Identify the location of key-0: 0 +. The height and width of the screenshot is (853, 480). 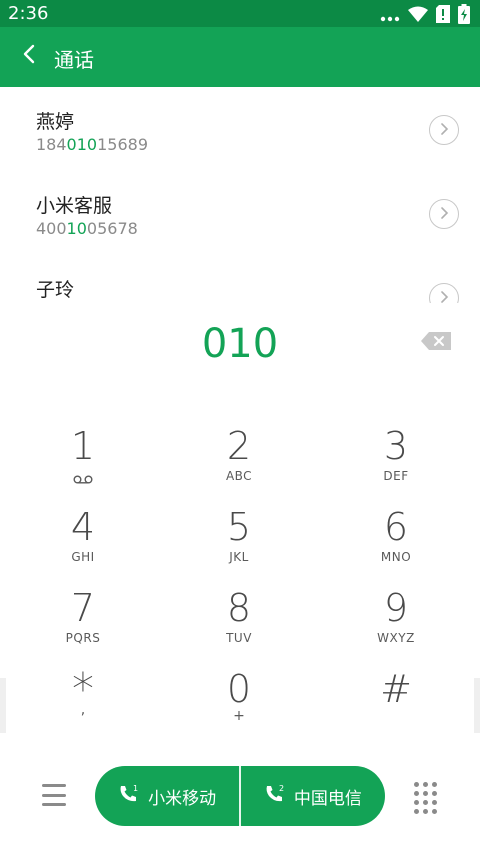
(239, 698).